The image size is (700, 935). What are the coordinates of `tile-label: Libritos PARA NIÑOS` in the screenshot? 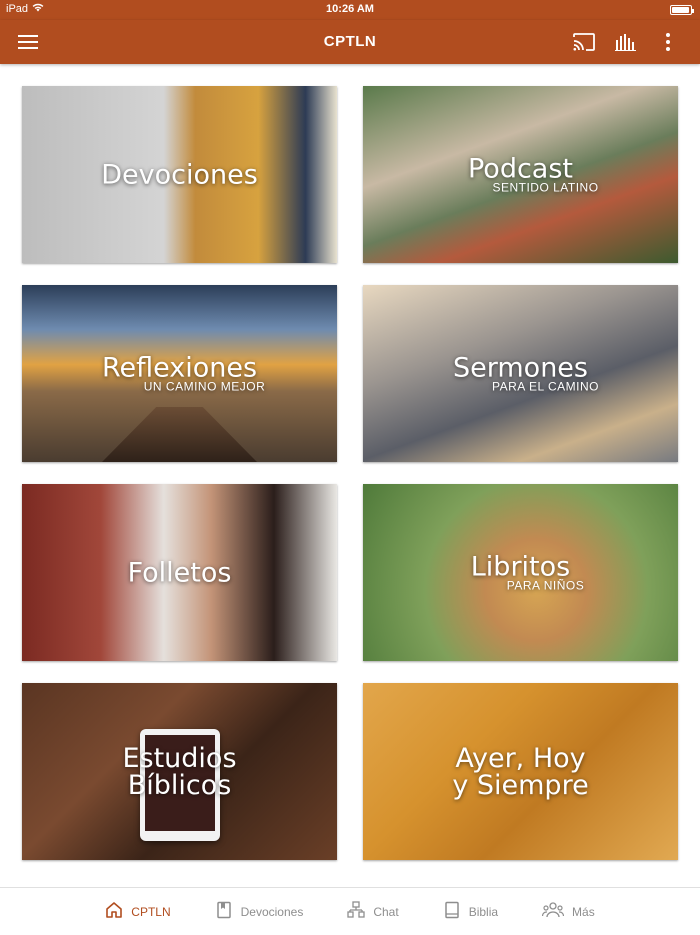 It's located at (520, 572).